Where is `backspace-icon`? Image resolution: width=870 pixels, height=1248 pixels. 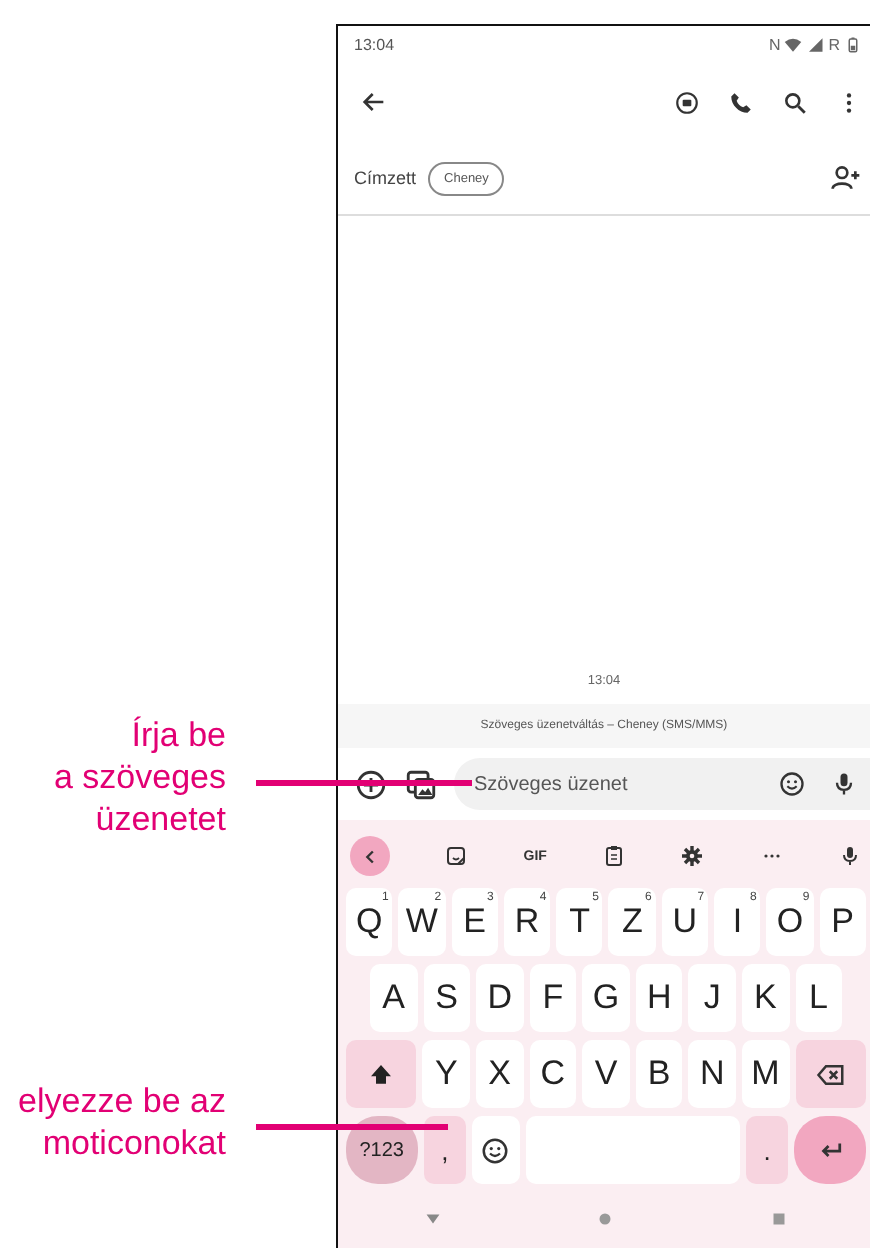
backspace-icon is located at coordinates (830, 1074).